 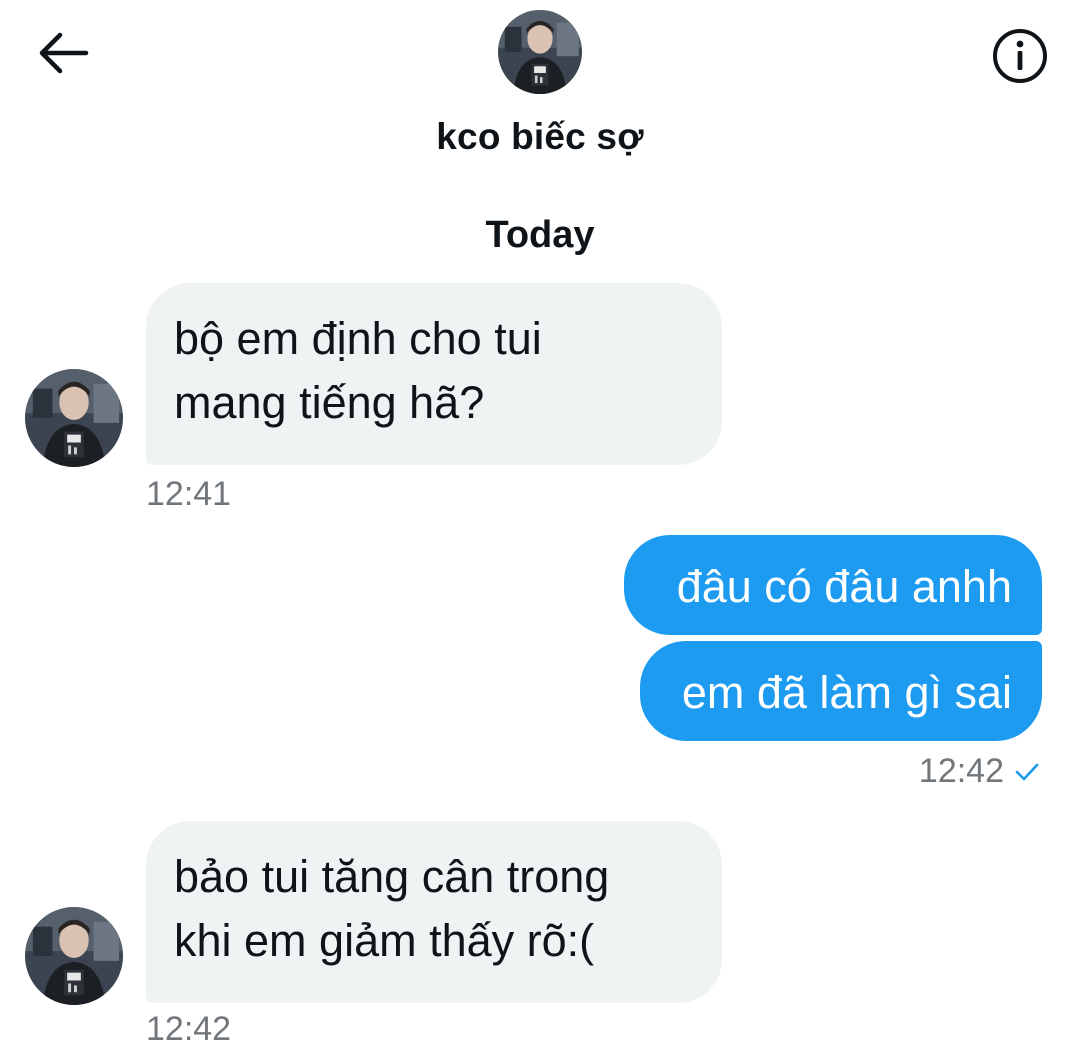 I want to click on check-icon, so click(x=1027, y=772).